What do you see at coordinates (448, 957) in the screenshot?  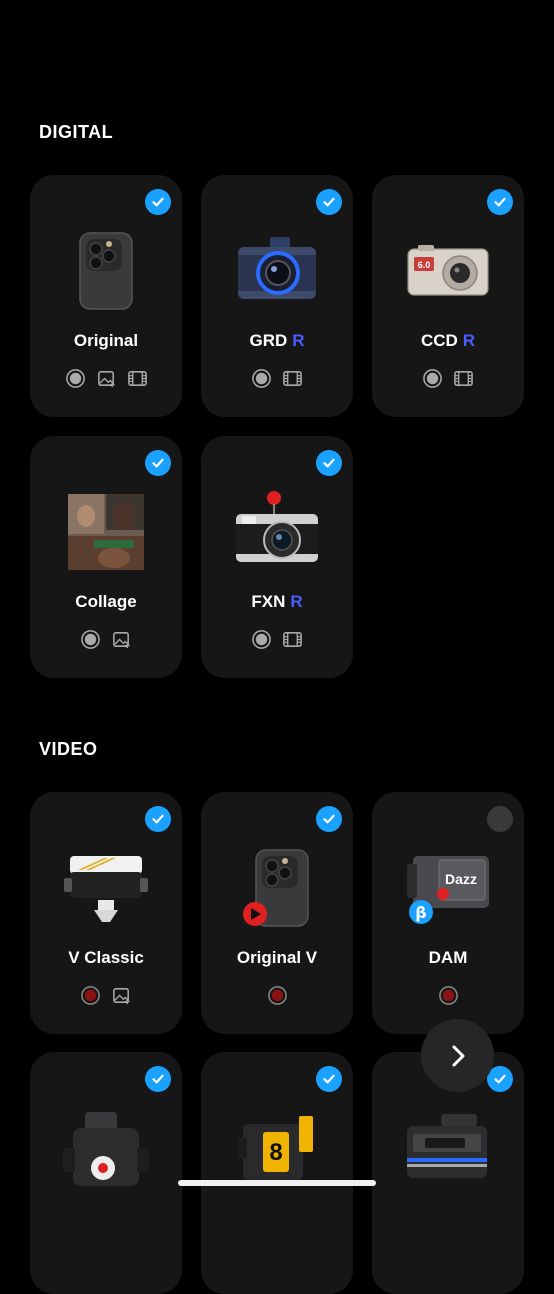 I see `camera-name: DAM` at bounding box center [448, 957].